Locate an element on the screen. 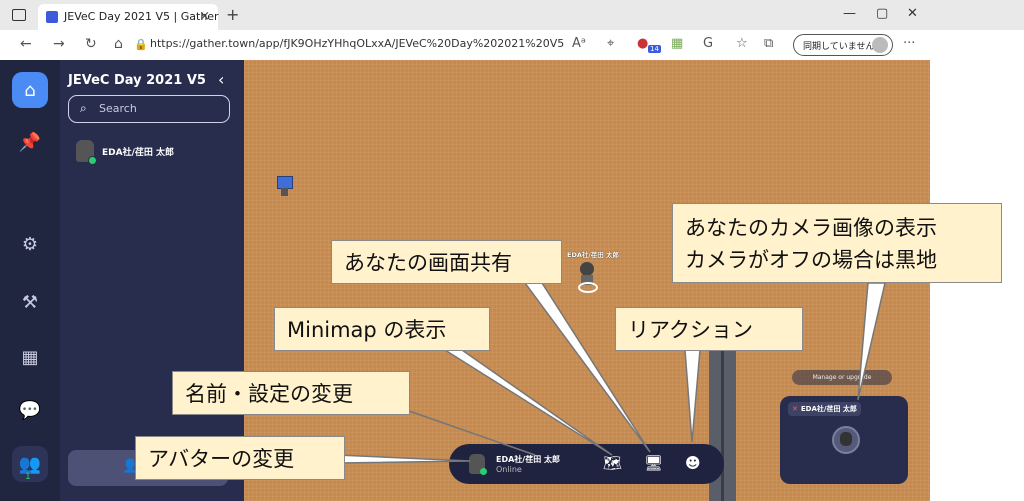 The width and height of the screenshot is (1024, 501). participant-item: EDA社/荏田 太郎 is located at coordinates (156, 153).